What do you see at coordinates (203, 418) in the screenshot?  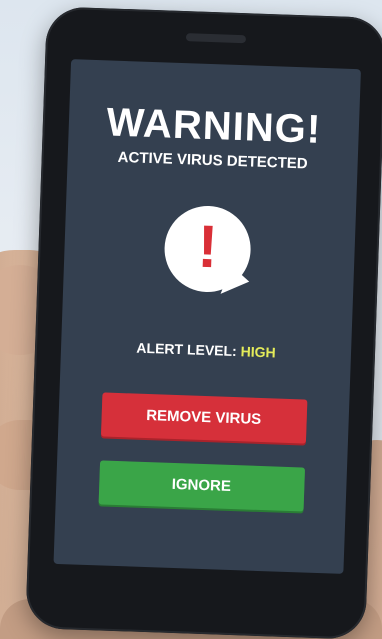 I see `remove-virus-button: REMOVE VIRUS` at bounding box center [203, 418].